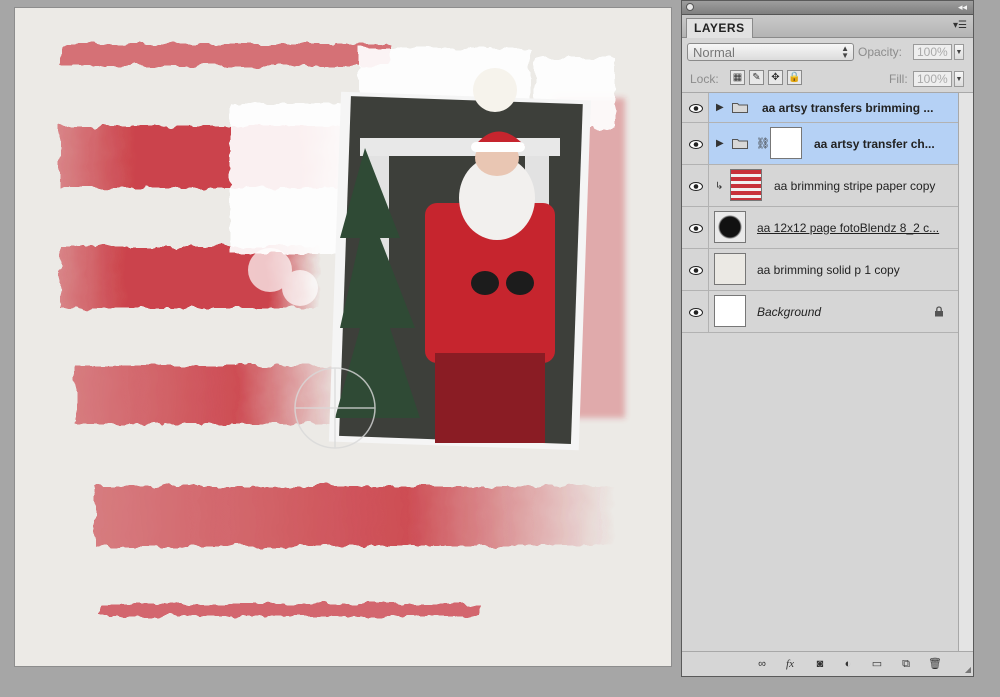 The image size is (1000, 697). What do you see at coordinates (786, 143) in the screenshot?
I see `layer-mask-thumbnail` at bounding box center [786, 143].